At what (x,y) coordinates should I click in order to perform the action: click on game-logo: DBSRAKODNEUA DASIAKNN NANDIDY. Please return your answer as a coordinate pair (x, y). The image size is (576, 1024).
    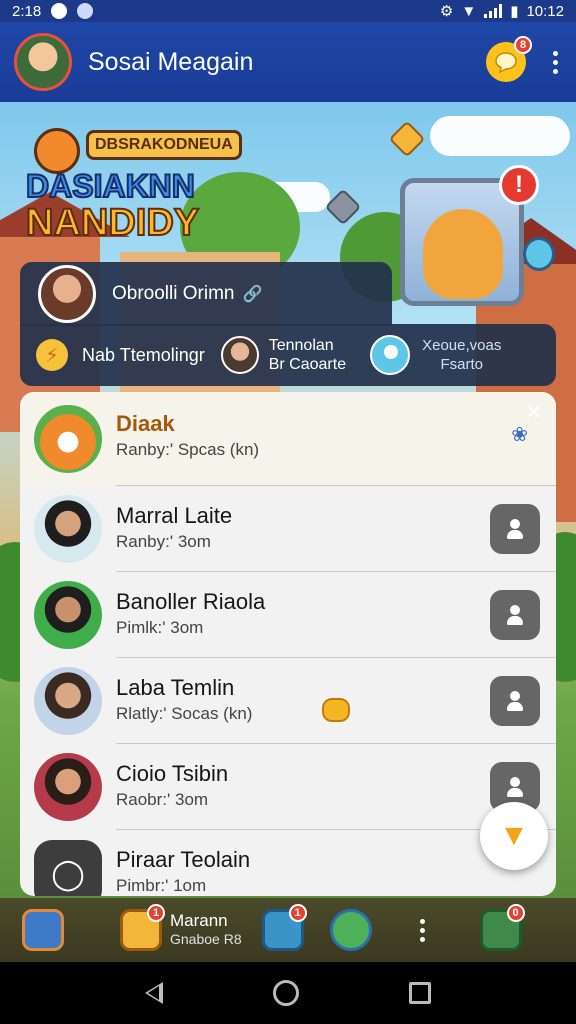
    Looking at the image, I should click on (150, 183).